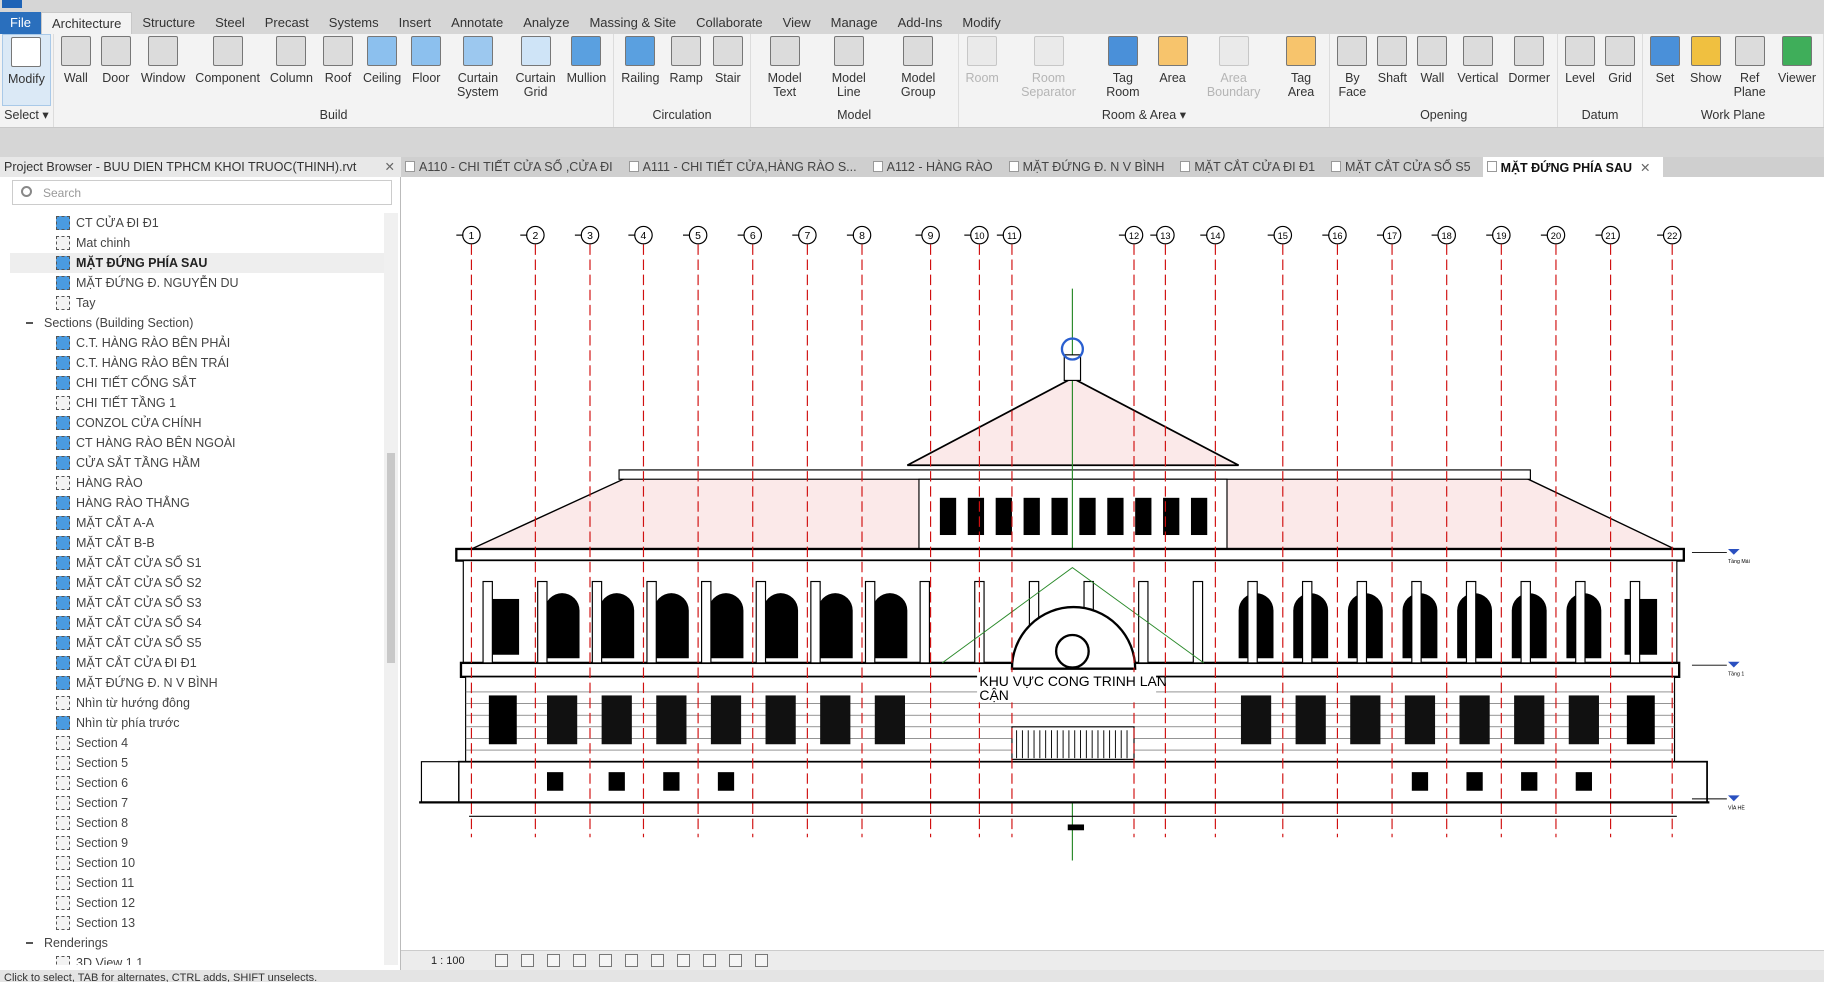 The width and height of the screenshot is (1824, 982). I want to click on tree-item: Section 6, so click(220, 783).